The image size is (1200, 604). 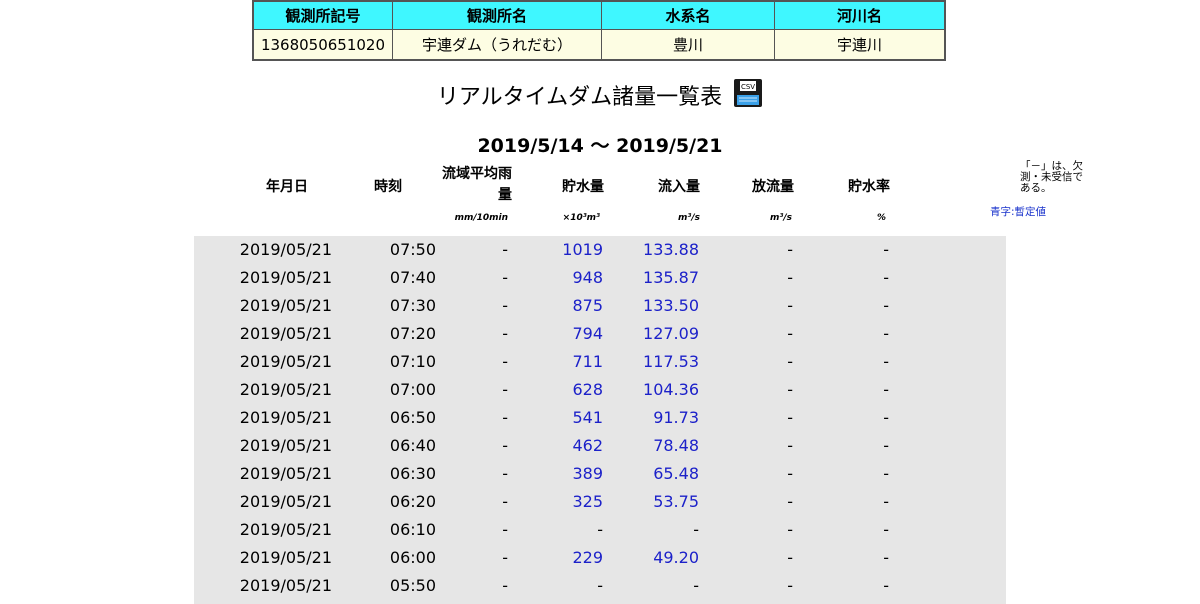 I want to click on unit-storage: ×10³m³, so click(x=581, y=218).